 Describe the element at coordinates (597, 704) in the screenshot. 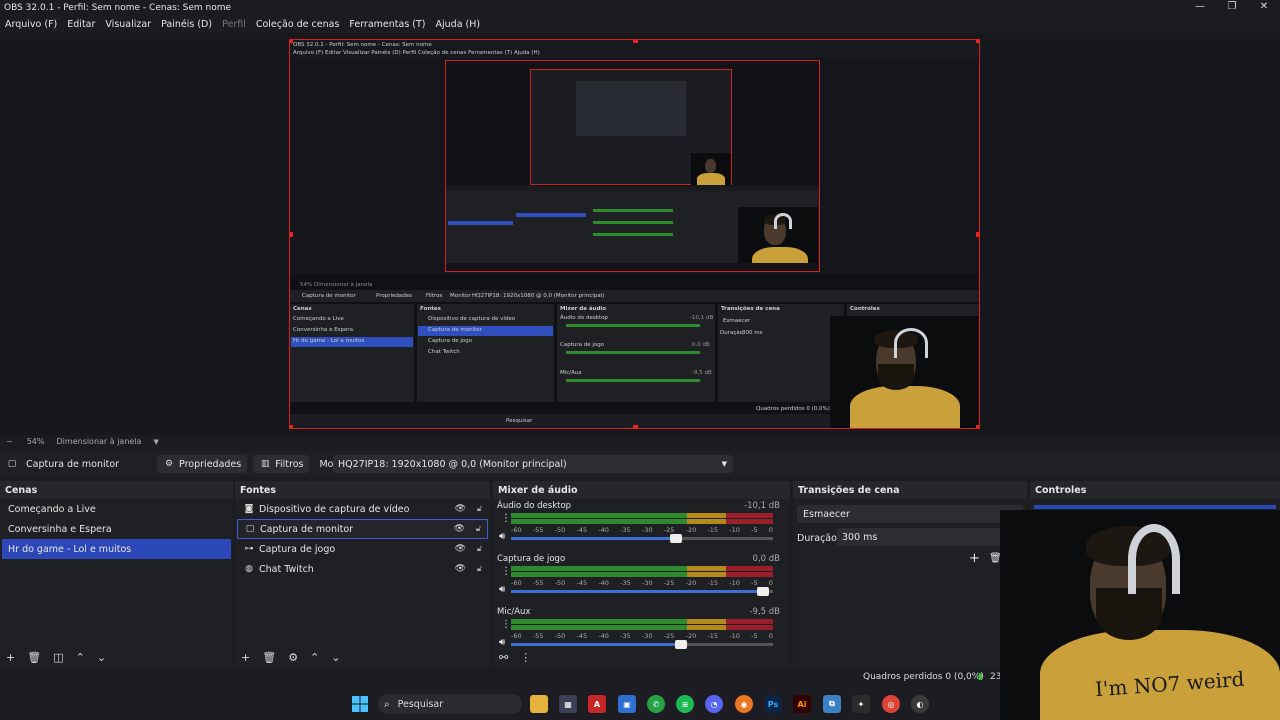

I see `pdf-icon: A` at that location.